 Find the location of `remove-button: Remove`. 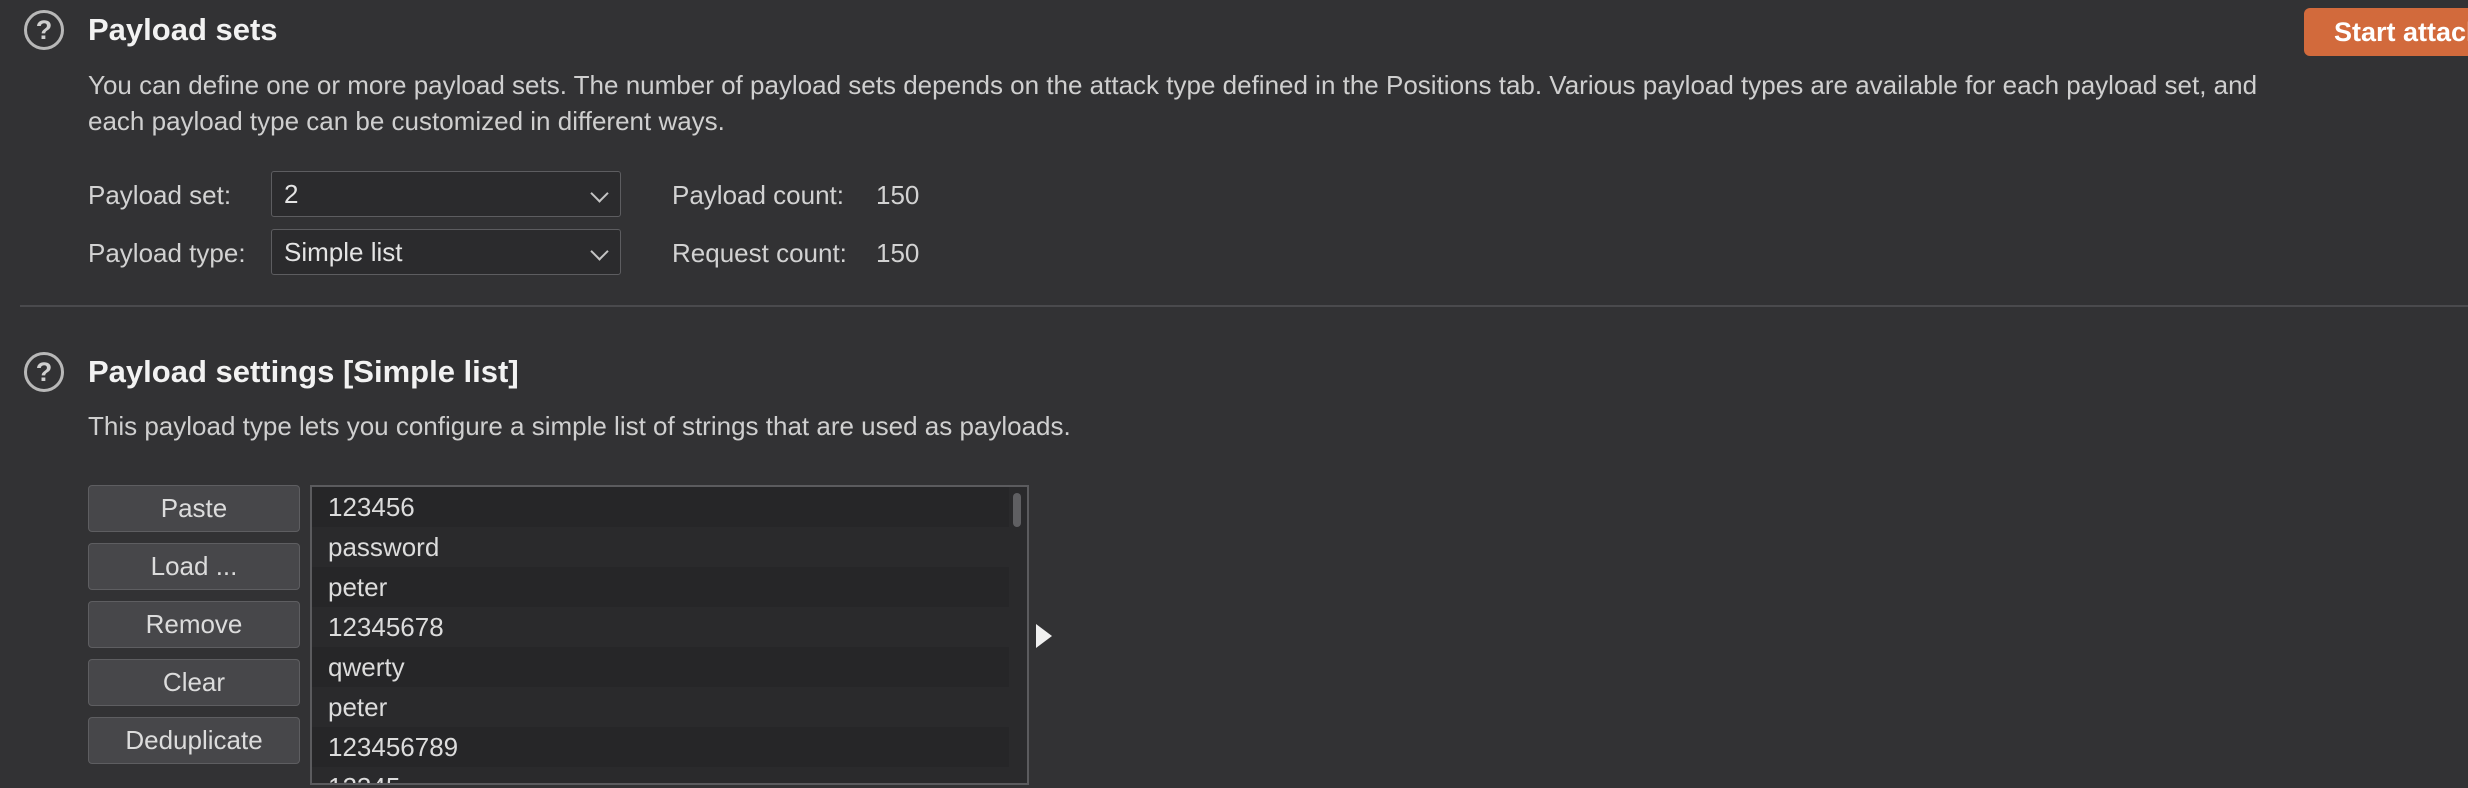

remove-button: Remove is located at coordinates (194, 624).